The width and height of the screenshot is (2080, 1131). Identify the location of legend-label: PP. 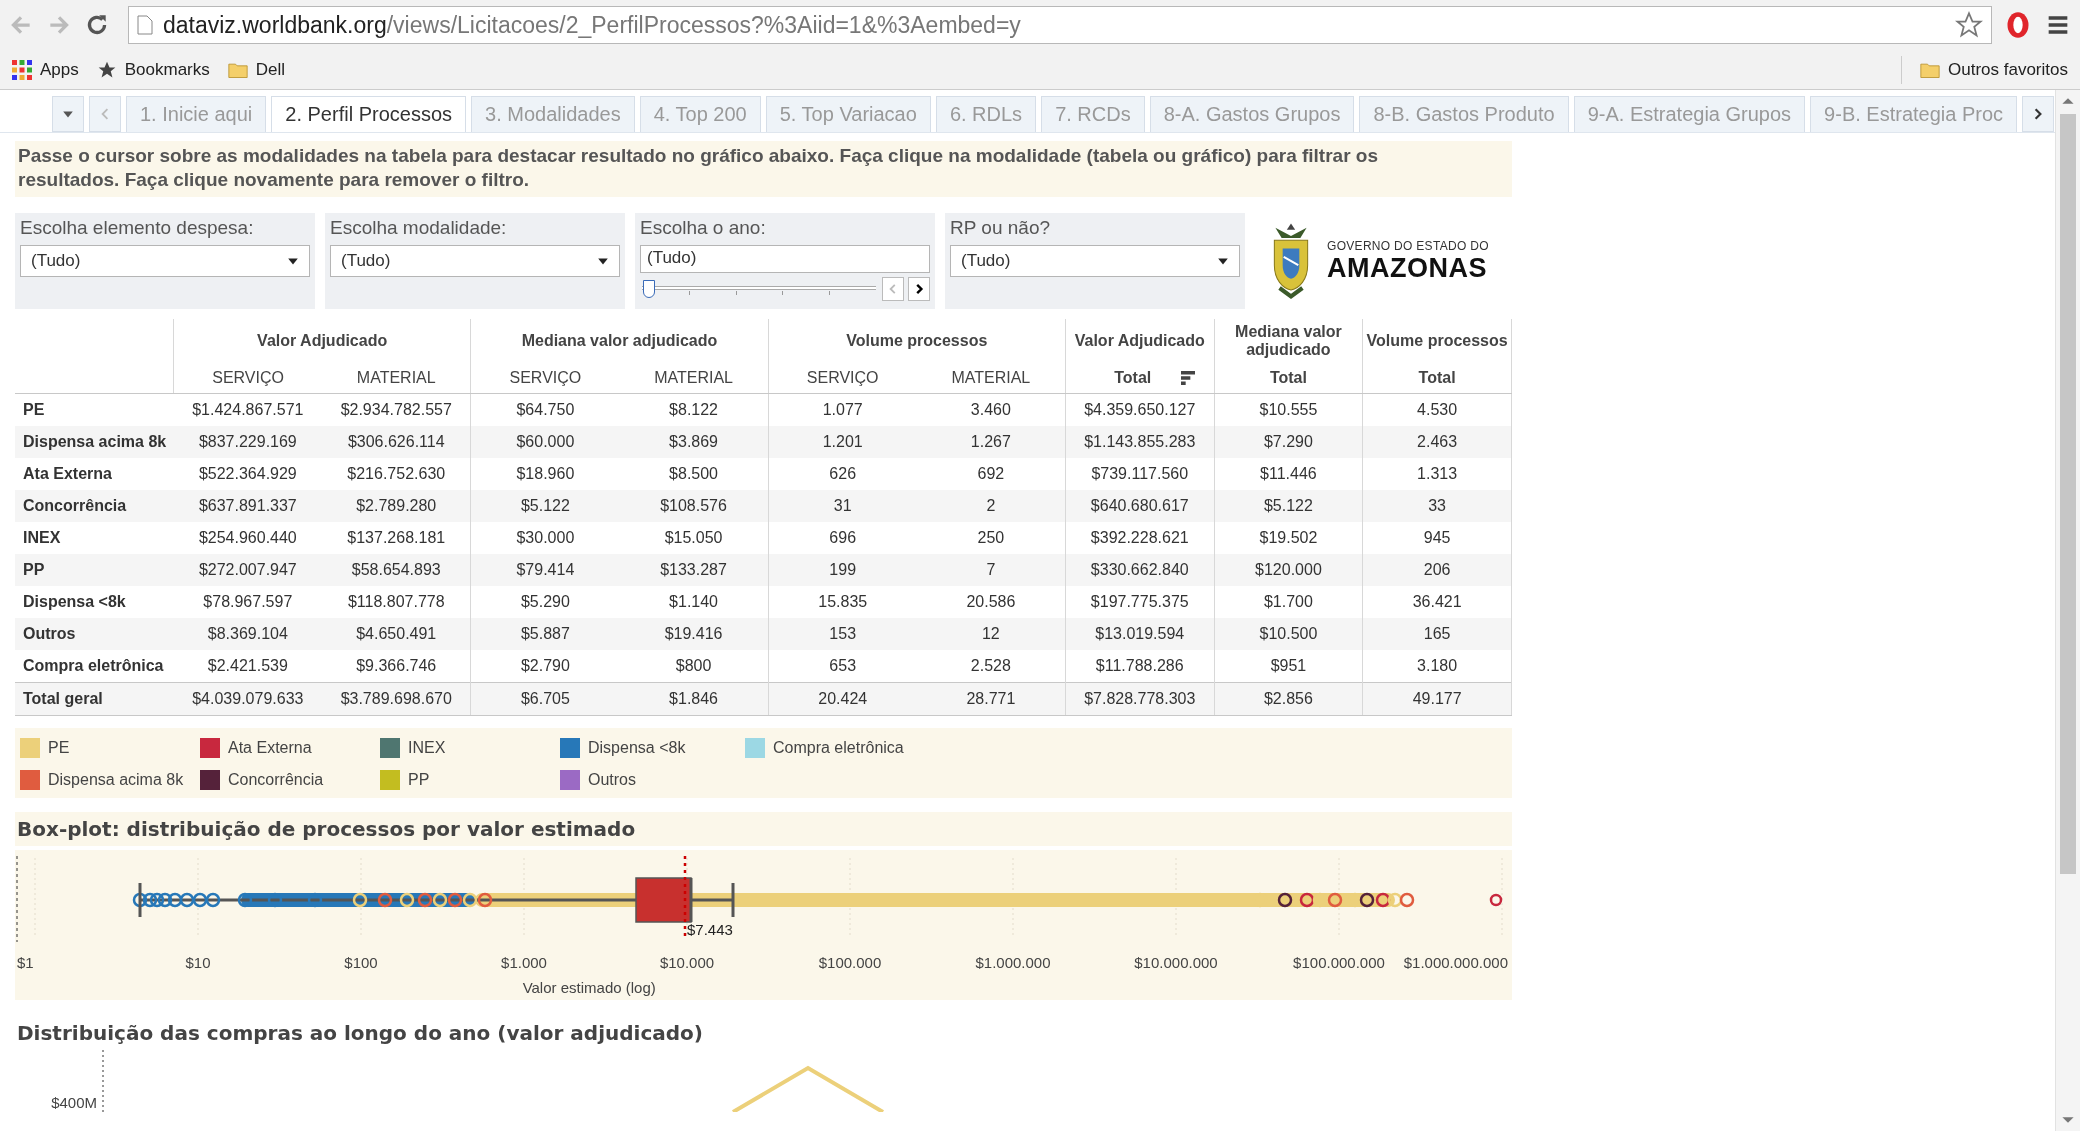
(419, 780).